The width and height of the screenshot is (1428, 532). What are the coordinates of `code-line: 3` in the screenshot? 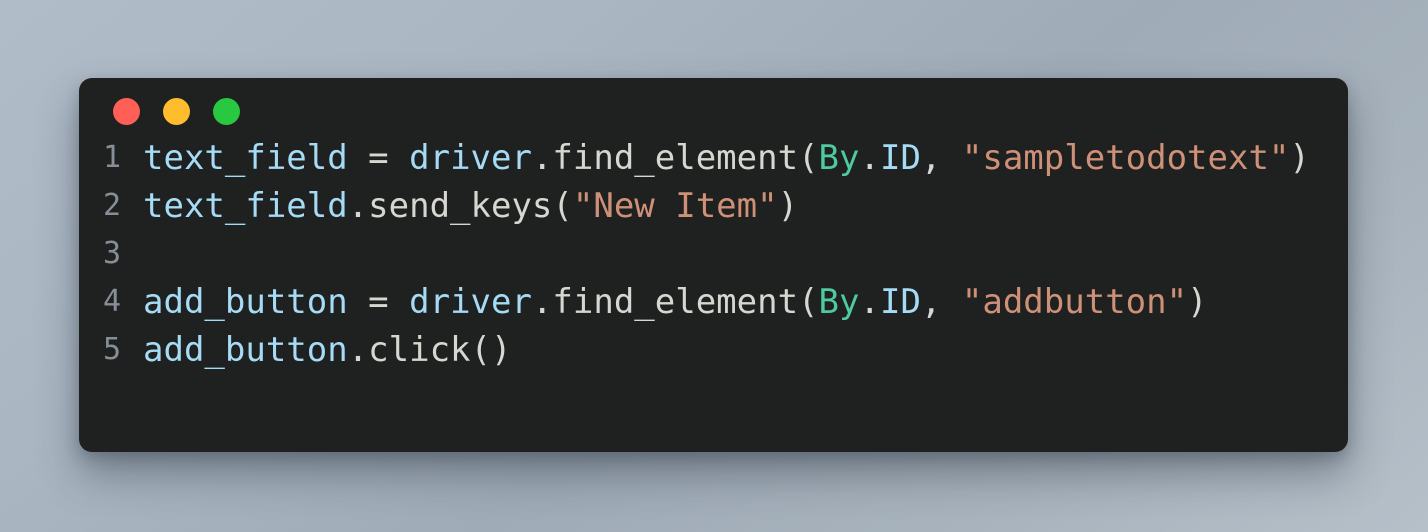 It's located at (713, 254).